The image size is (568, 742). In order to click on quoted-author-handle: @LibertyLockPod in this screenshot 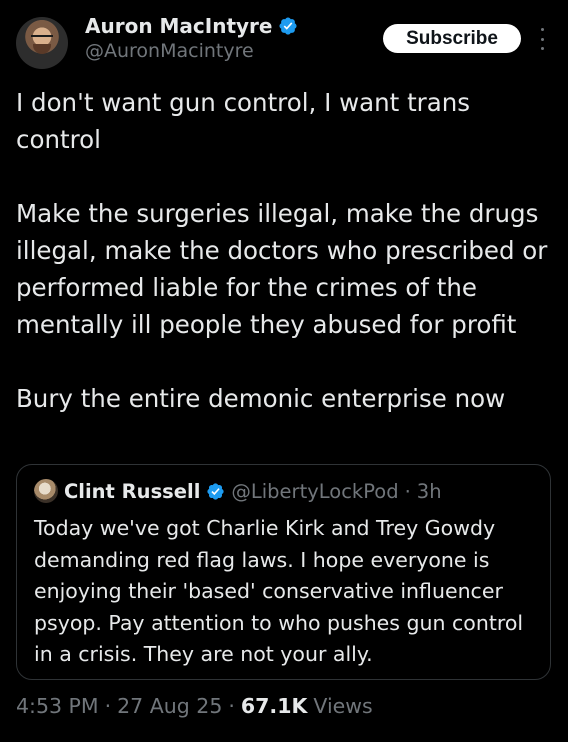, I will do `click(314, 491)`.